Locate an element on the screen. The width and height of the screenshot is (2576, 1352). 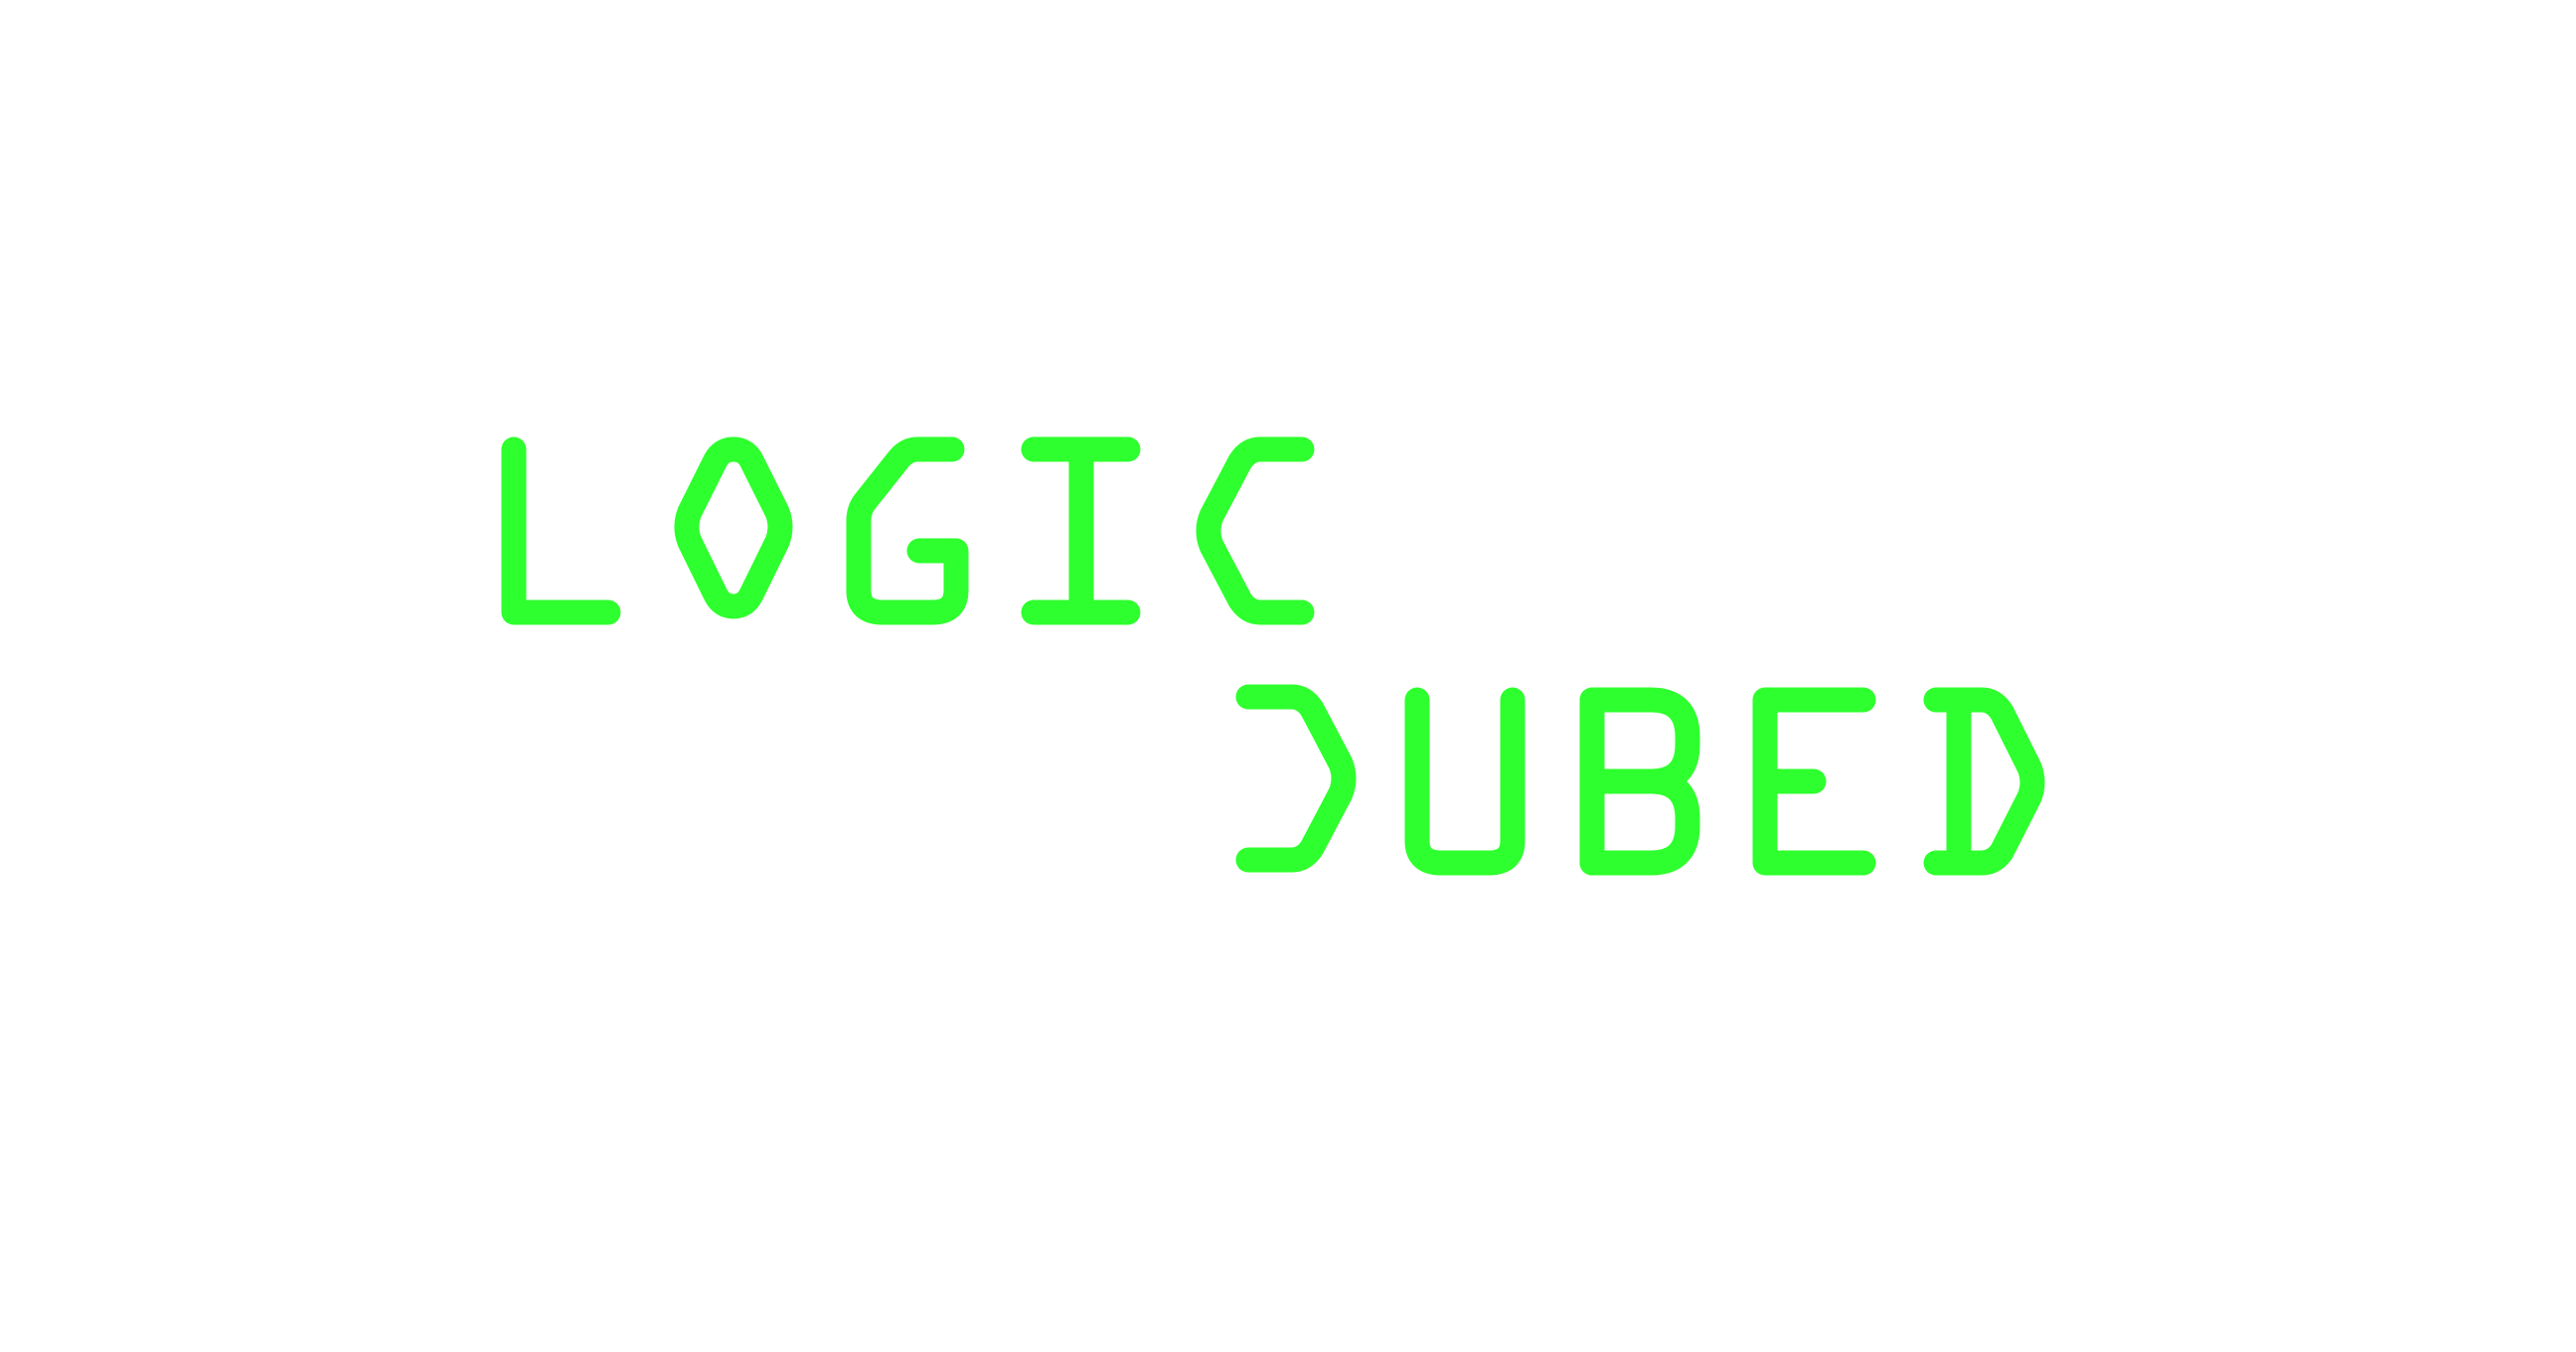
letter-e is located at coordinates (1814, 781).